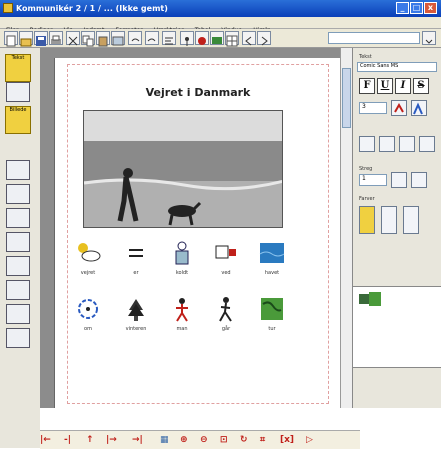 The height and width of the screenshot is (449, 441). I want to click on record-icon, so click(202, 38).